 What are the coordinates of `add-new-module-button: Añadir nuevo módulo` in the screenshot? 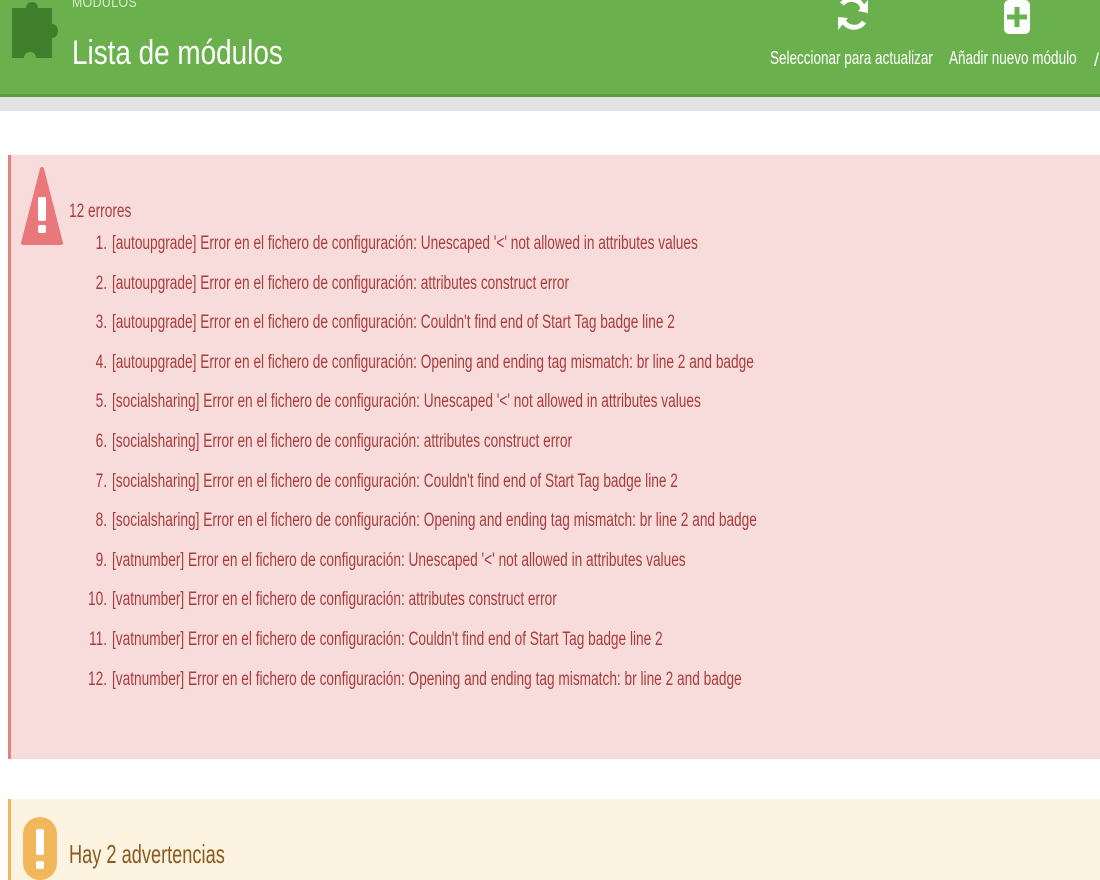 It's located at (1017, 47).